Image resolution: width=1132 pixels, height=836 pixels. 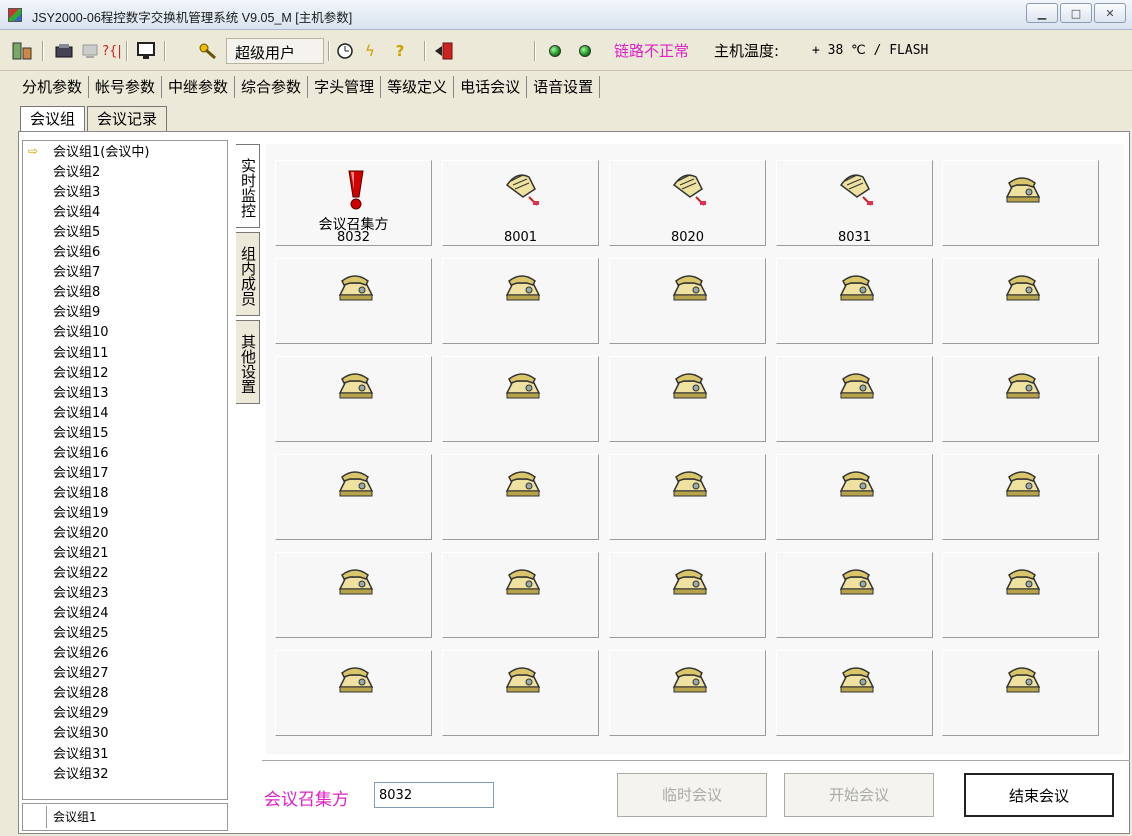 What do you see at coordinates (434, 795) in the screenshot?
I see `caller-input` at bounding box center [434, 795].